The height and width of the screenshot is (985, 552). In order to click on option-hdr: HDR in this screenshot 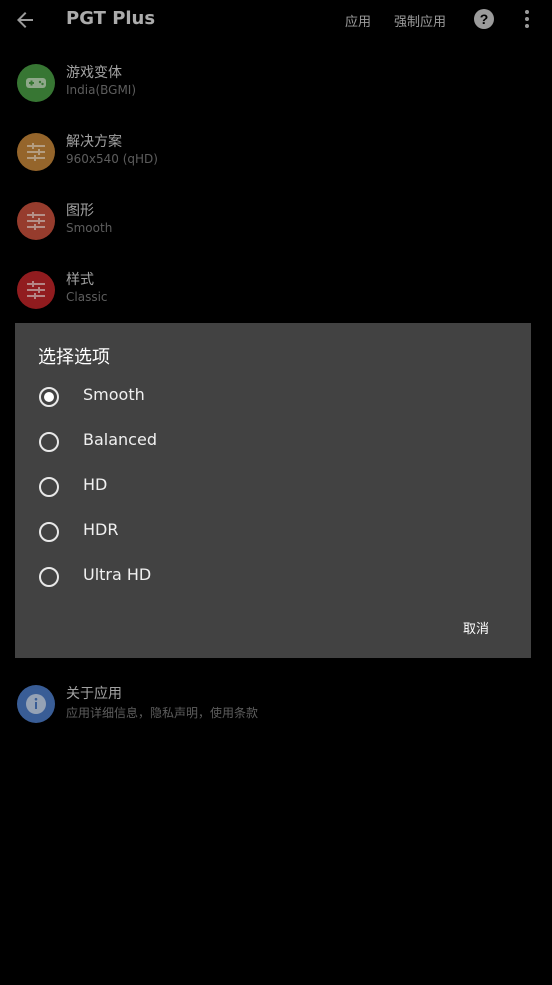, I will do `click(273, 531)`.